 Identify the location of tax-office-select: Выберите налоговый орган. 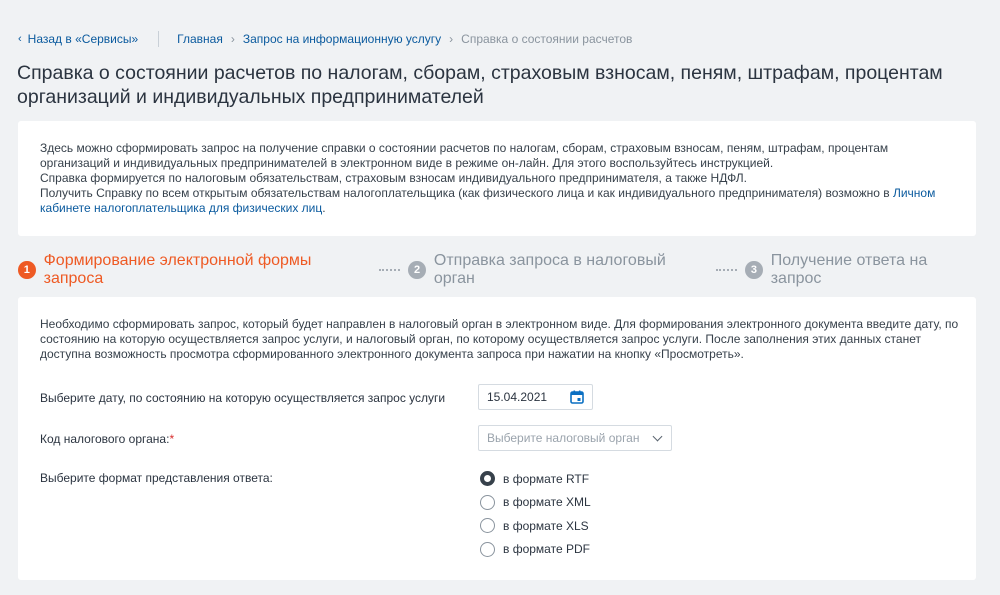
(575, 438).